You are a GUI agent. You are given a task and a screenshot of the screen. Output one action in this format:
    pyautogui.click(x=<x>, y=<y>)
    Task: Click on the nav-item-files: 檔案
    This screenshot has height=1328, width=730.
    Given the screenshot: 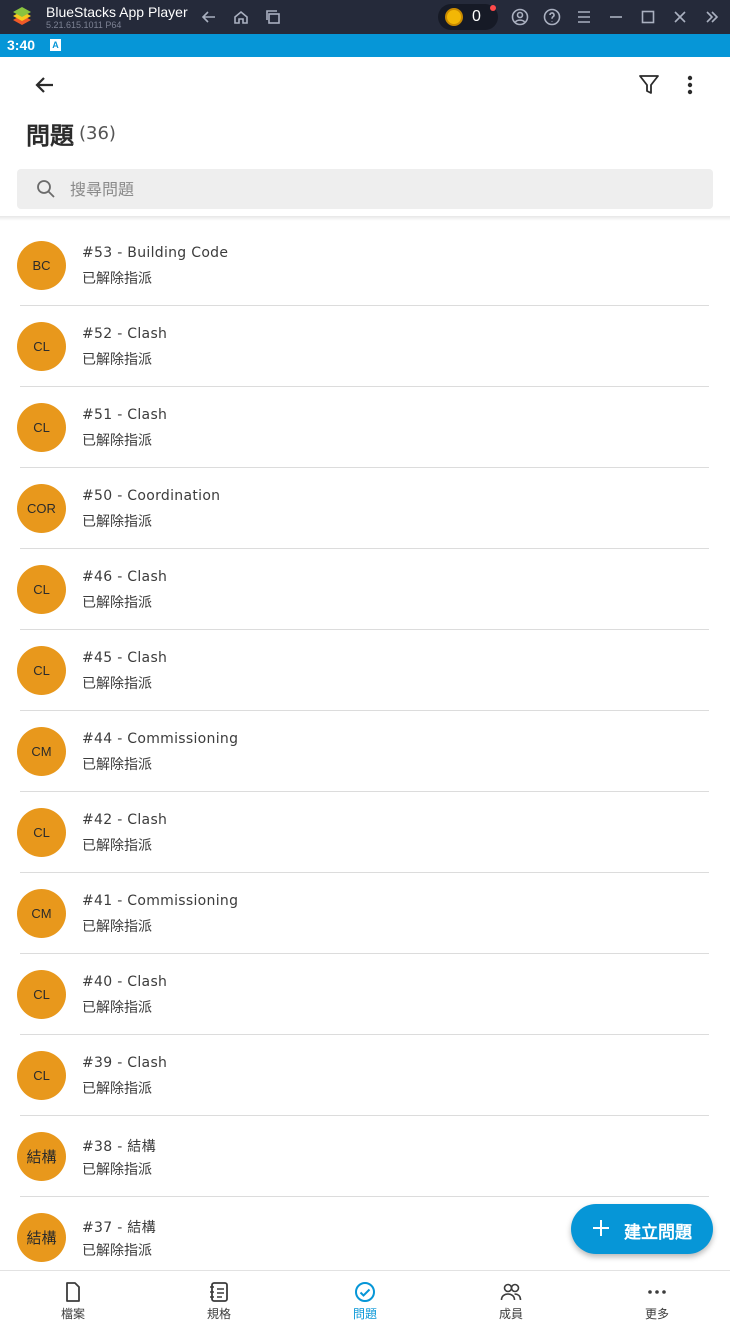 What is the action you would take?
    pyautogui.click(x=73, y=1299)
    